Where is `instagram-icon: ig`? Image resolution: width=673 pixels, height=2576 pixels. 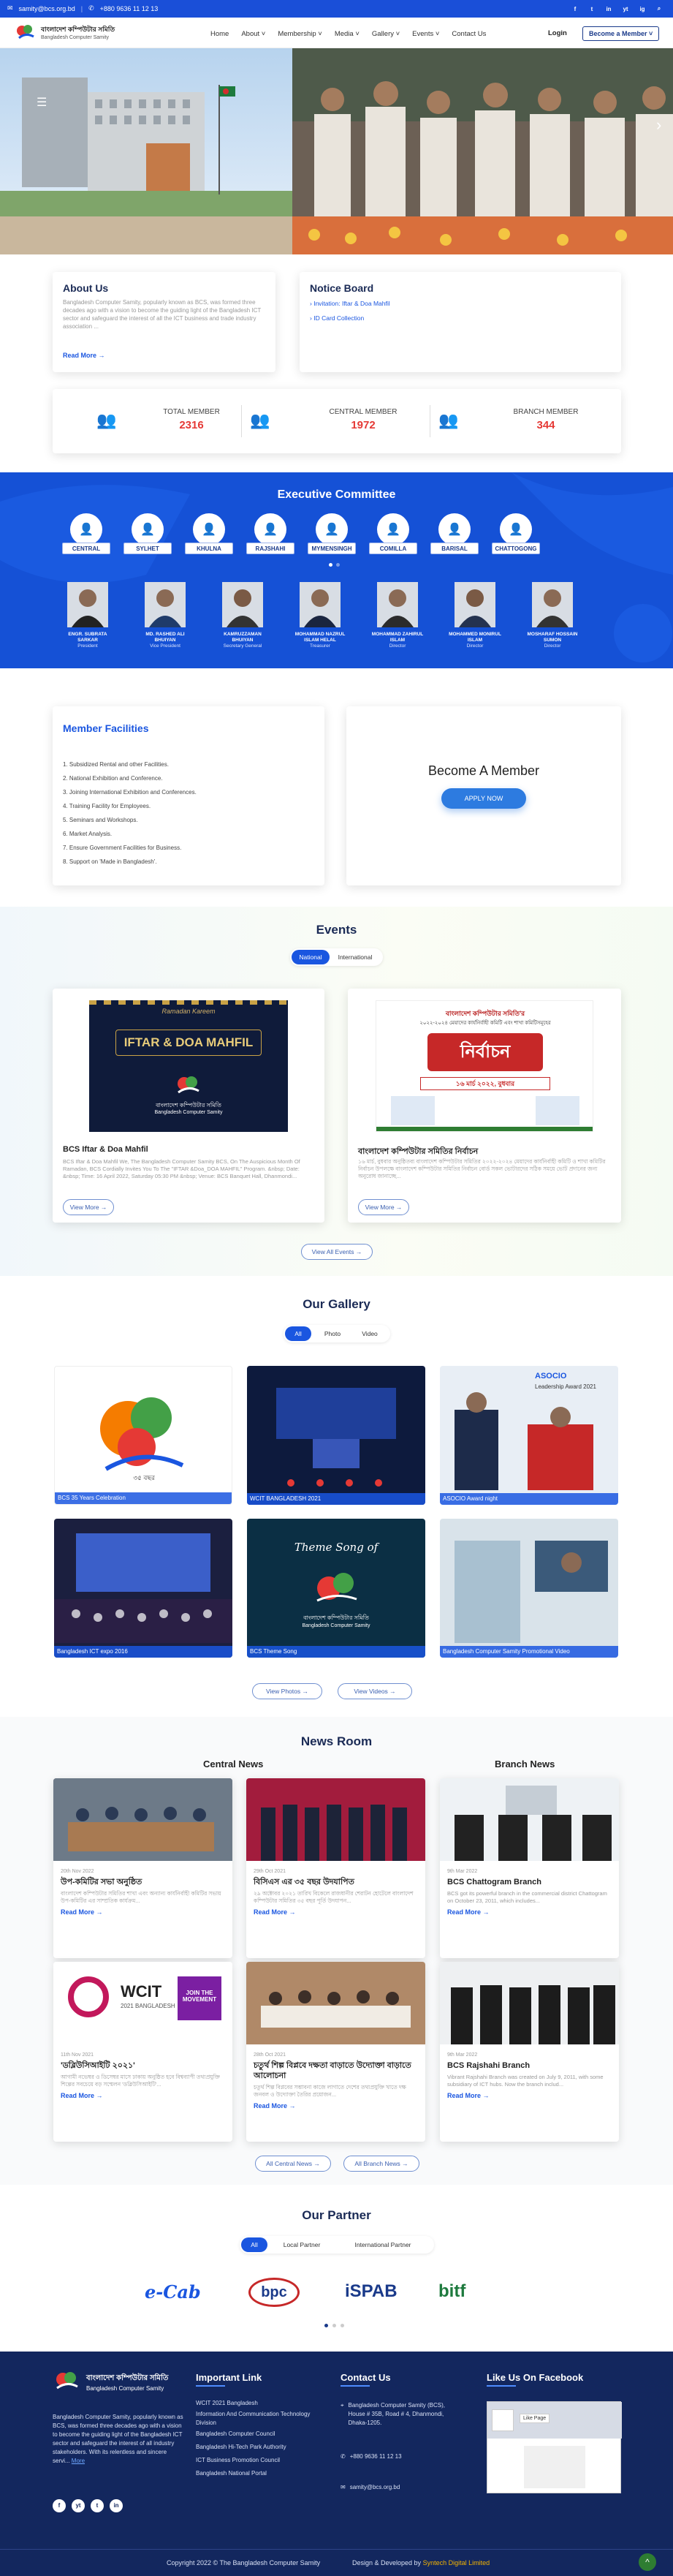 instagram-icon: ig is located at coordinates (642, 9).